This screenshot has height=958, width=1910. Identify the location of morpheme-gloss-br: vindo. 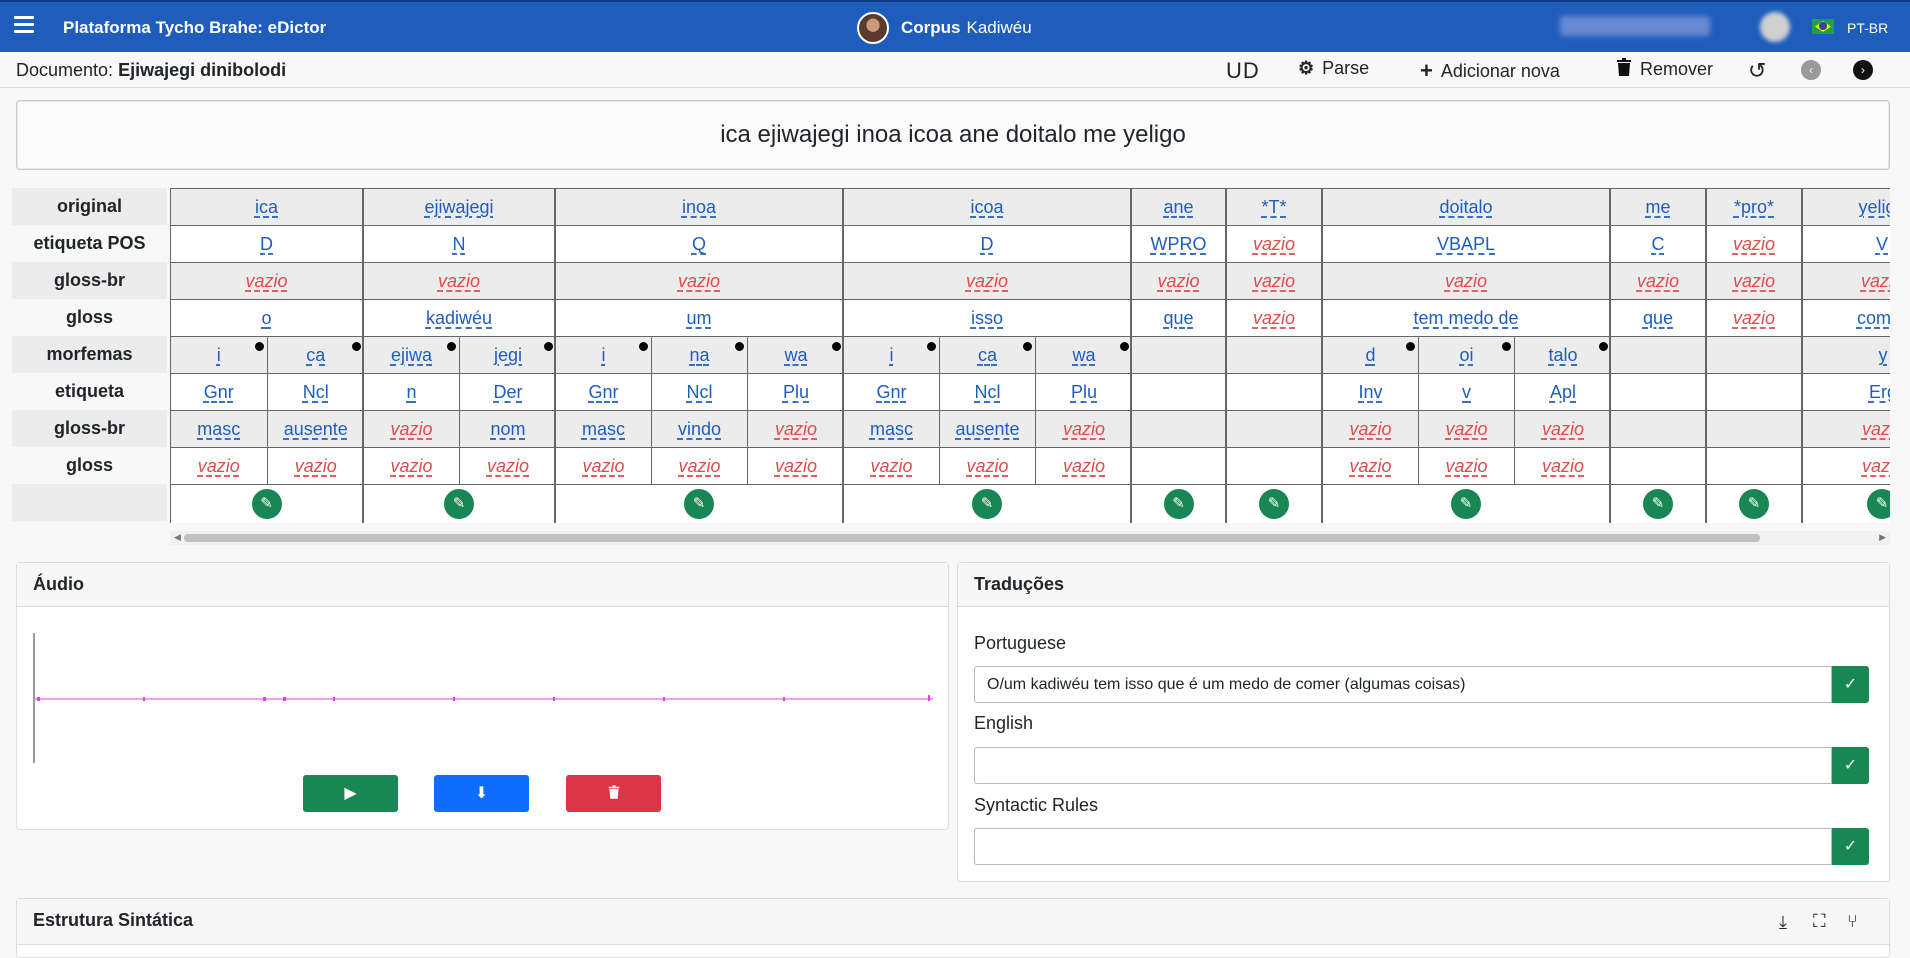
(699, 429).